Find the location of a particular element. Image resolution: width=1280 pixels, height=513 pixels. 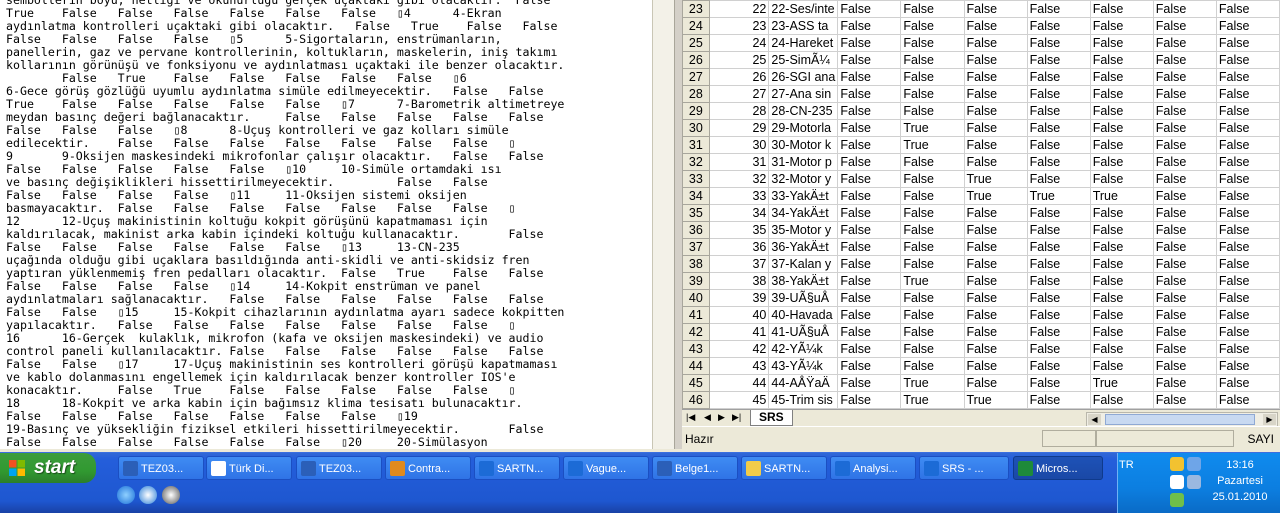

row-header: 40 is located at coordinates (696, 298).